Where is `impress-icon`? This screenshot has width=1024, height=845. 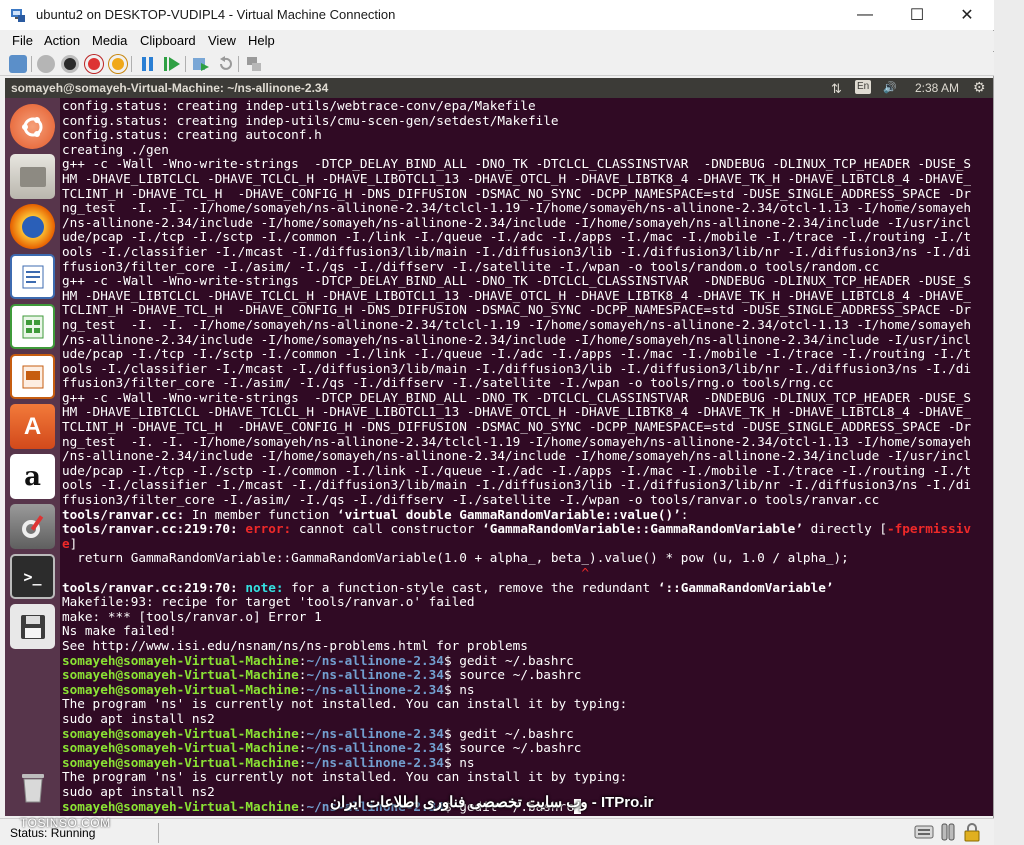 impress-icon is located at coordinates (32, 376).